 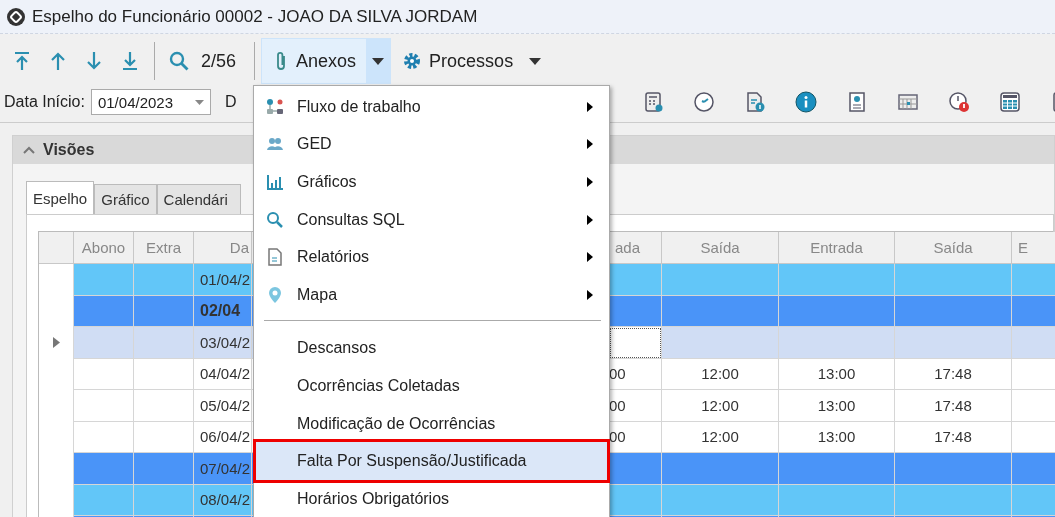 I want to click on record-counter: 2/56, so click(x=219, y=61).